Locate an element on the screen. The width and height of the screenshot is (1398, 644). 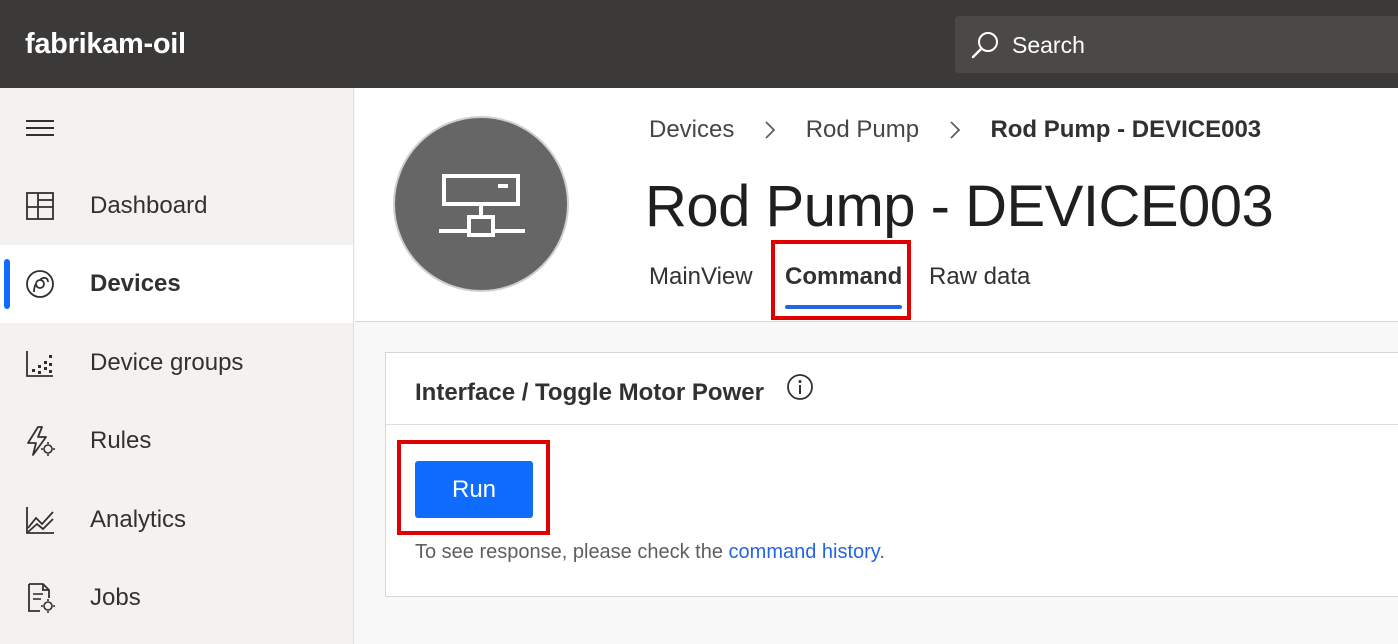
jobs-icon is located at coordinates (41, 598).